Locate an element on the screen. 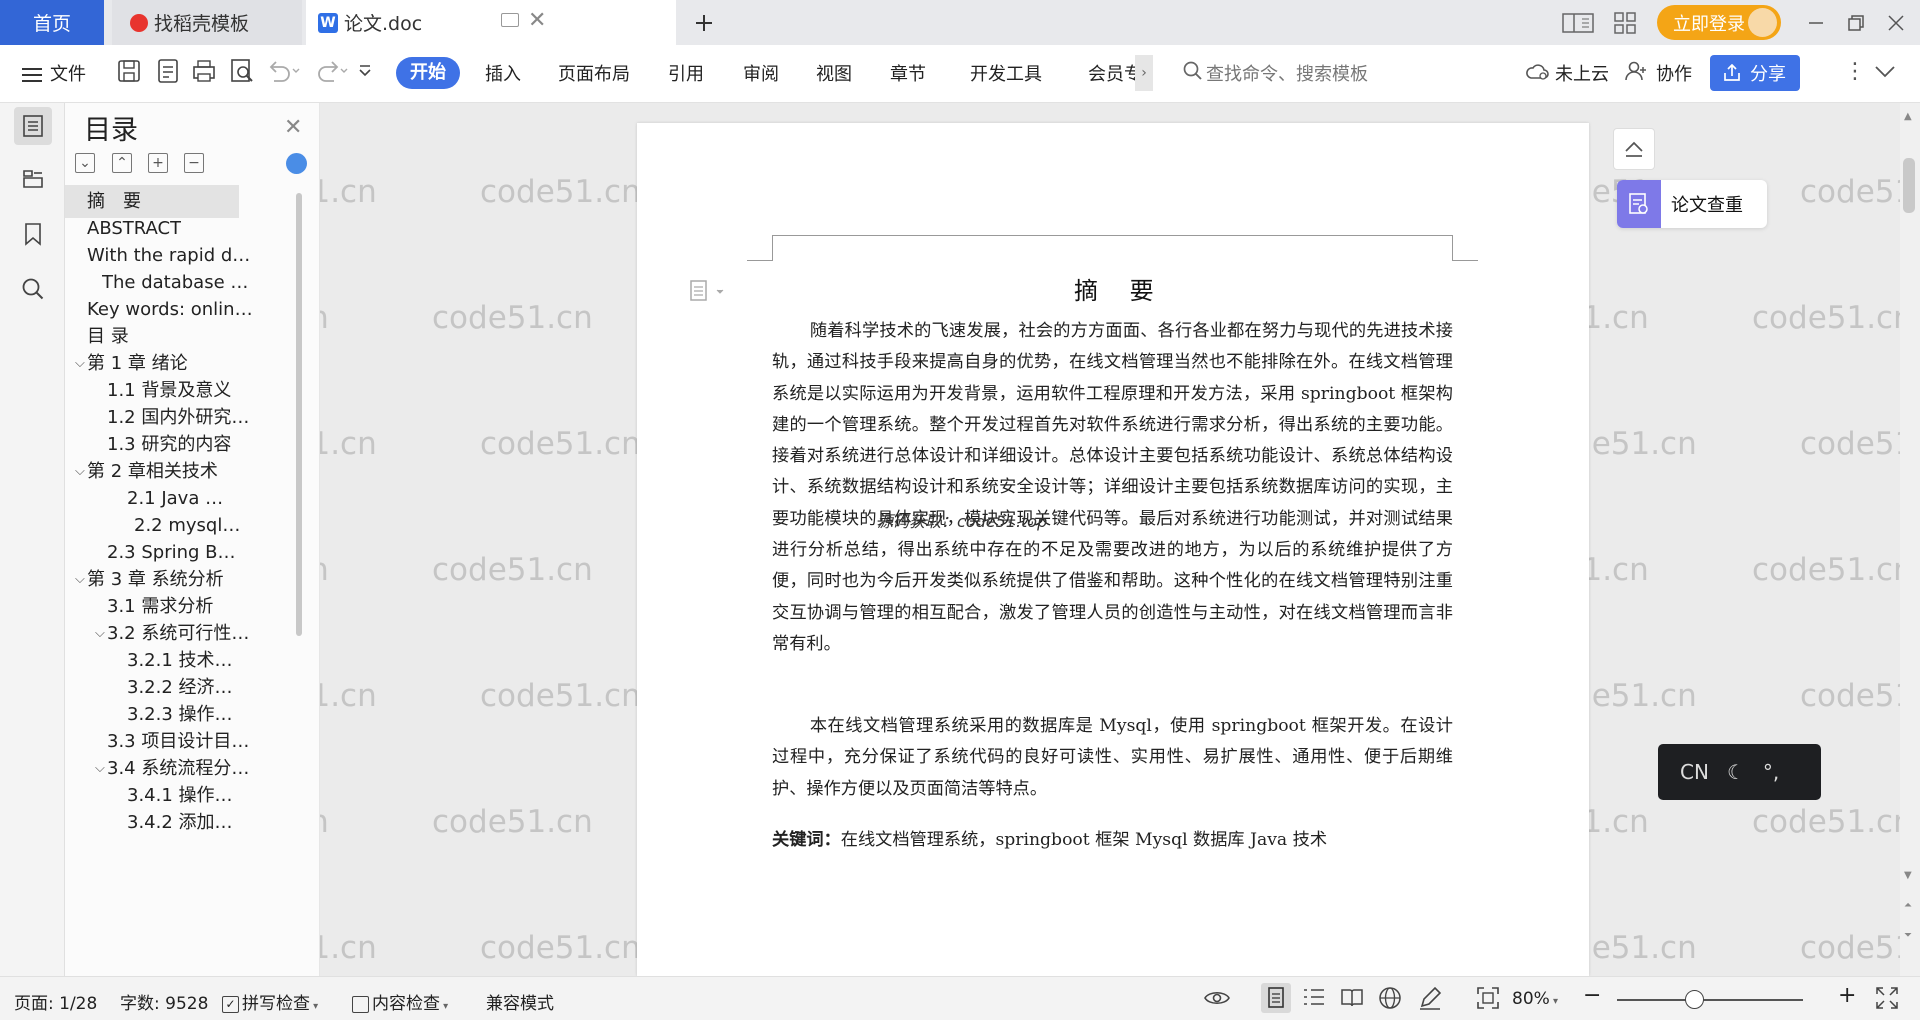  next-page-icon: ⏷ is located at coordinates (1908, 935).